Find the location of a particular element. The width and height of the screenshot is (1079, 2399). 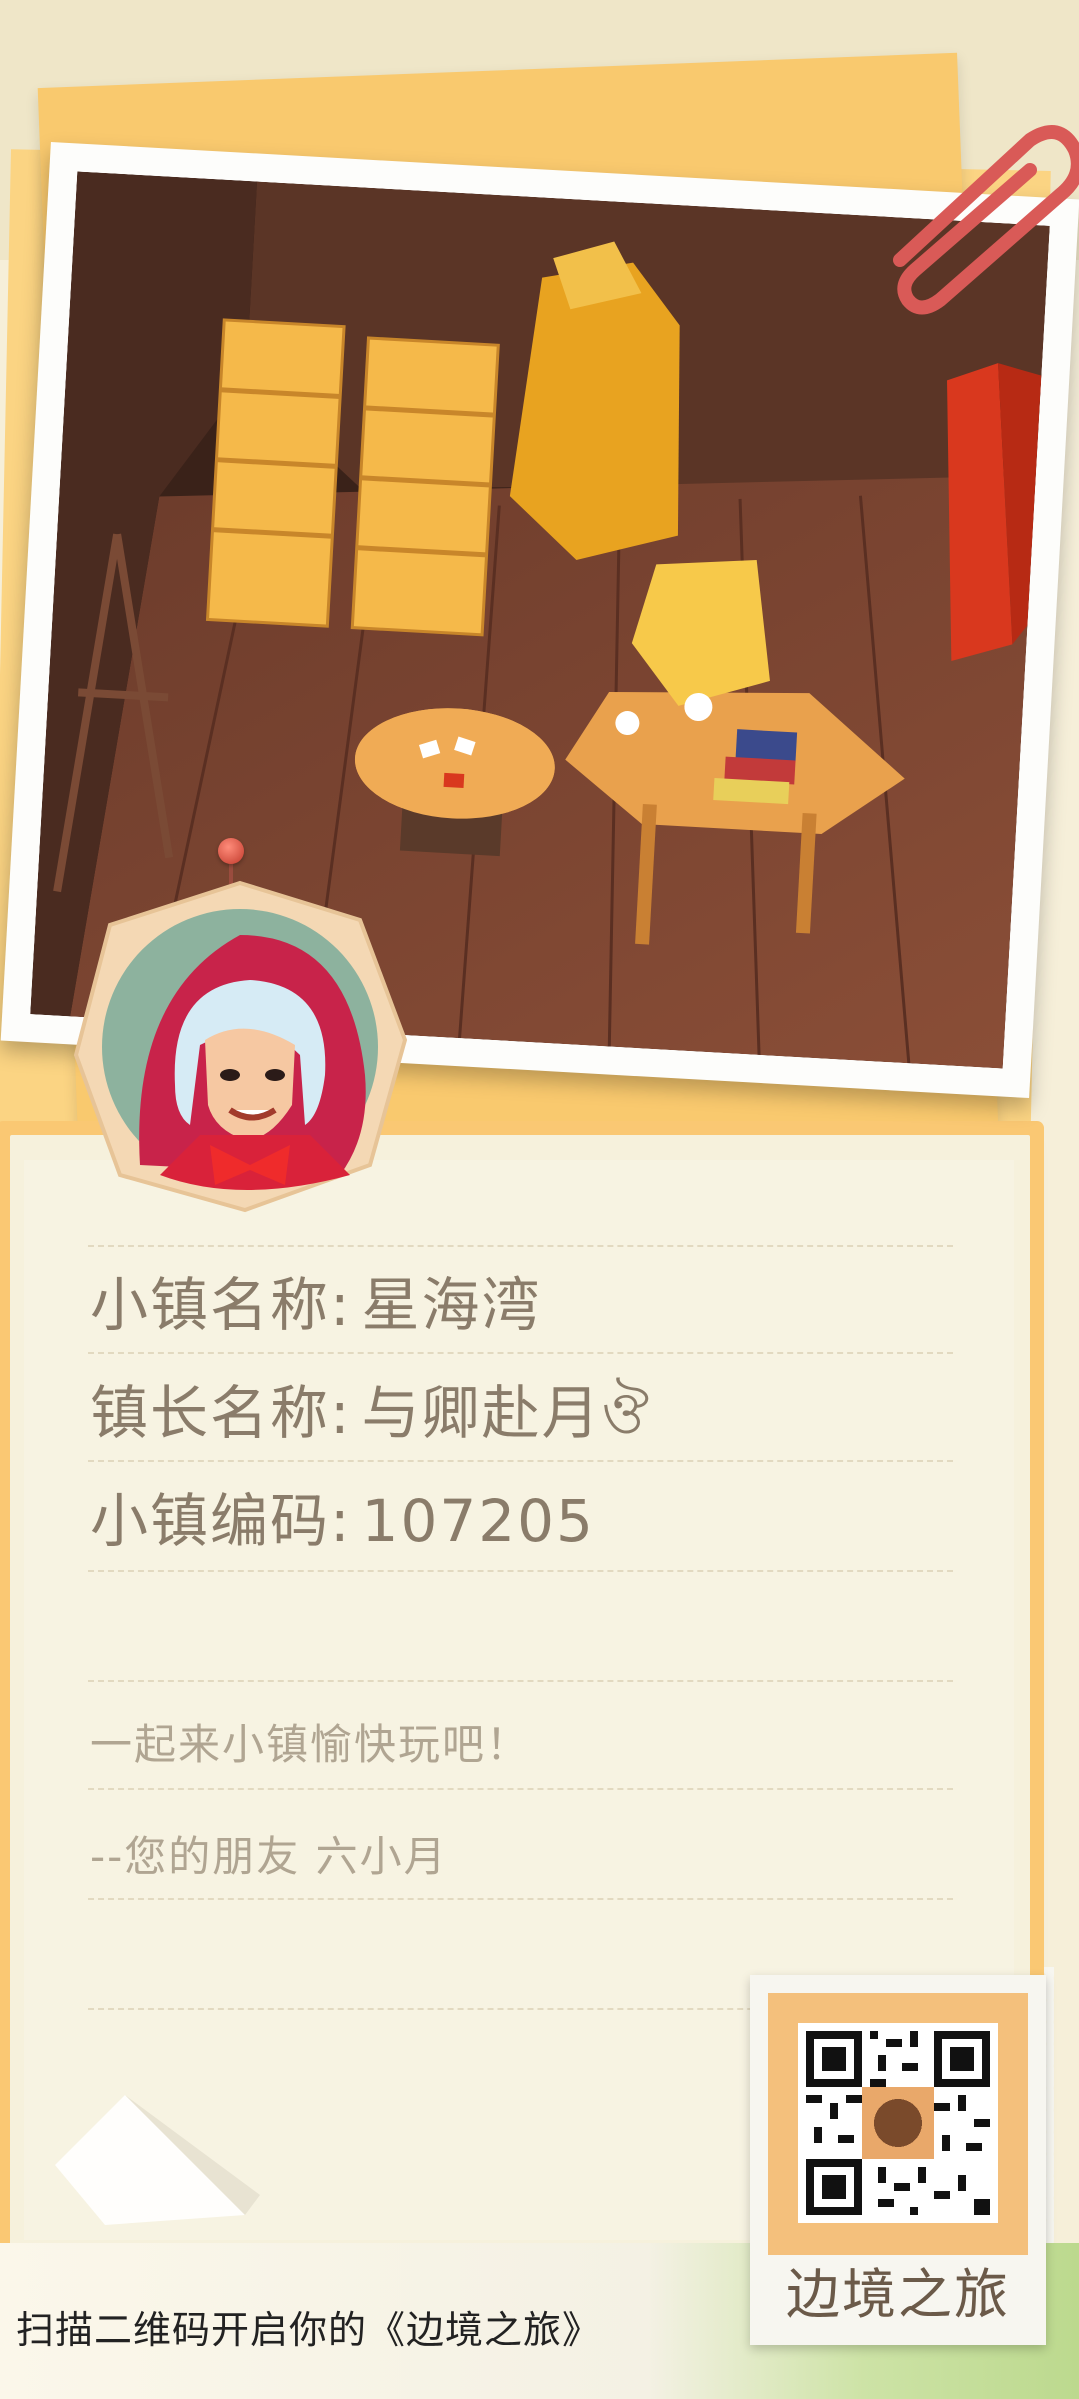

footer-cta: 扫描二维码开启你的《边境之旅》 is located at coordinates (309, 2330).